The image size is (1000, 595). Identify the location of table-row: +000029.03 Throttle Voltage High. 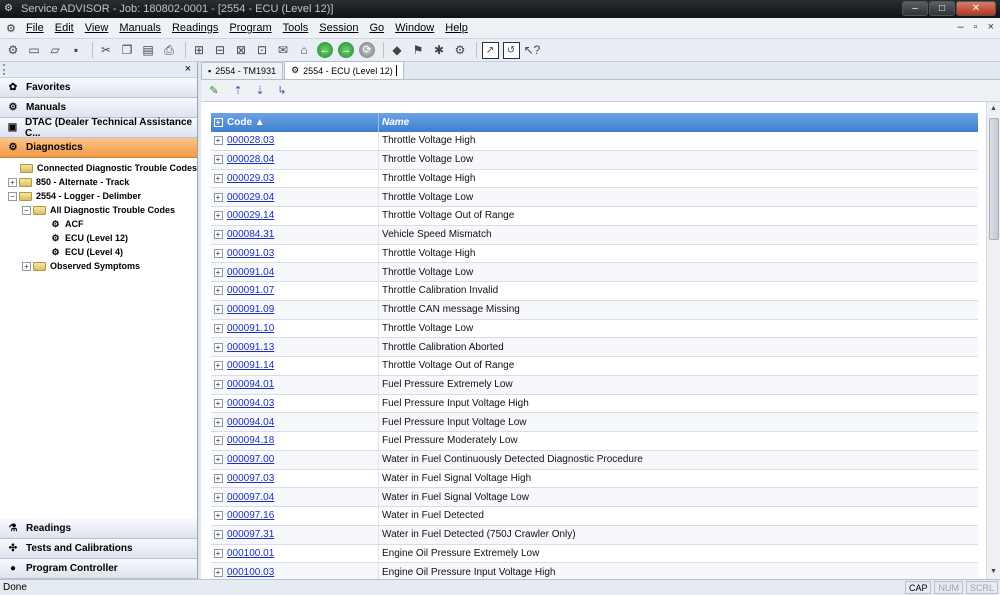
(594, 179).